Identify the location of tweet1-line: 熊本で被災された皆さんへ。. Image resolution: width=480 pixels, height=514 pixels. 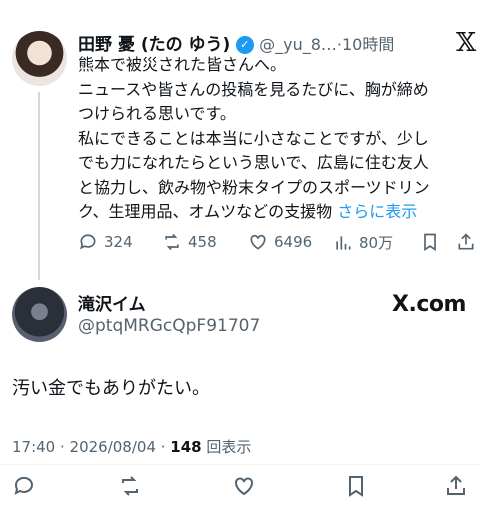
(182, 64).